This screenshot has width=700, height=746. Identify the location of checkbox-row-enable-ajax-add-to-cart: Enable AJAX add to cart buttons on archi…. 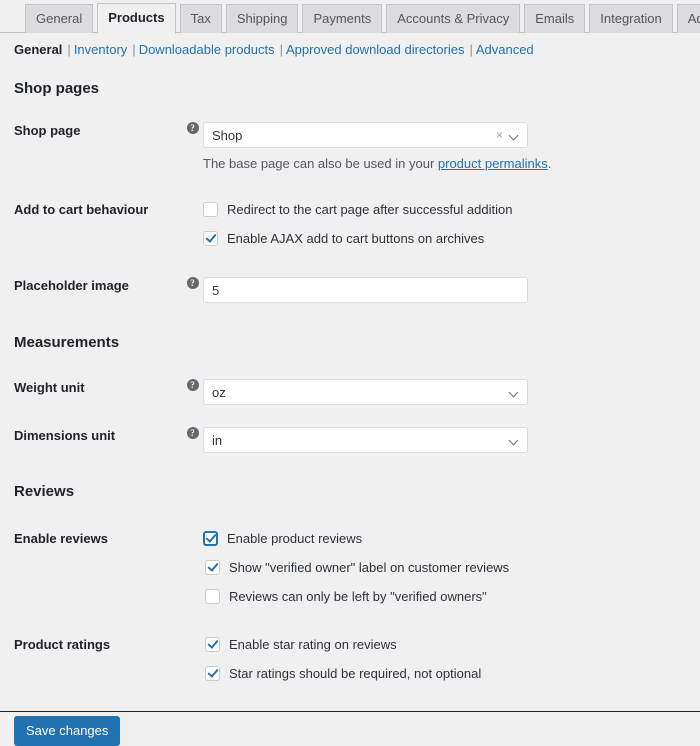
(451, 238).